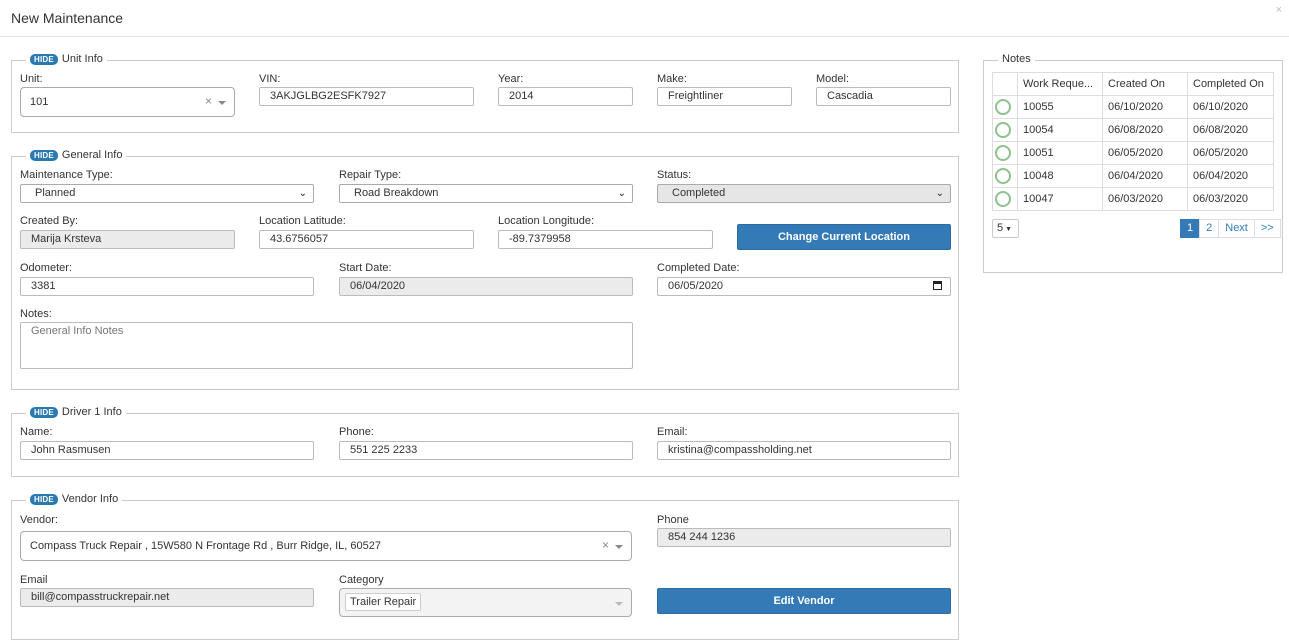  I want to click on vendor-dropdown-icon, so click(619, 547).